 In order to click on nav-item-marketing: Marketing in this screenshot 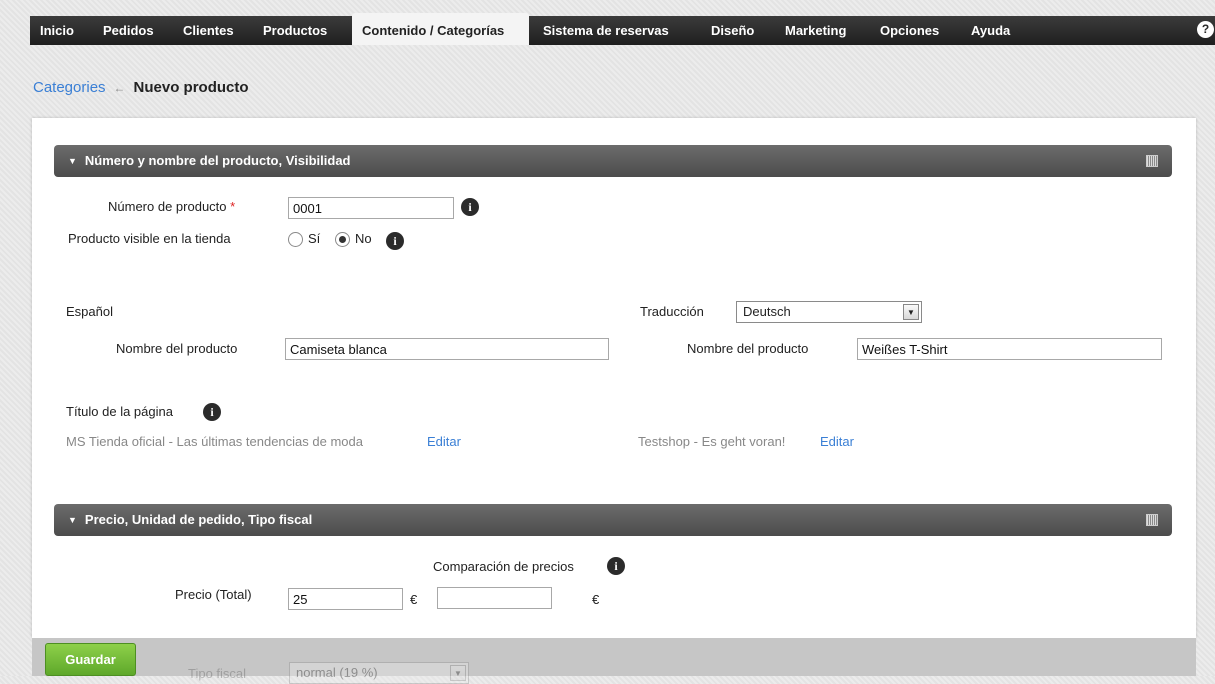, I will do `click(815, 30)`.